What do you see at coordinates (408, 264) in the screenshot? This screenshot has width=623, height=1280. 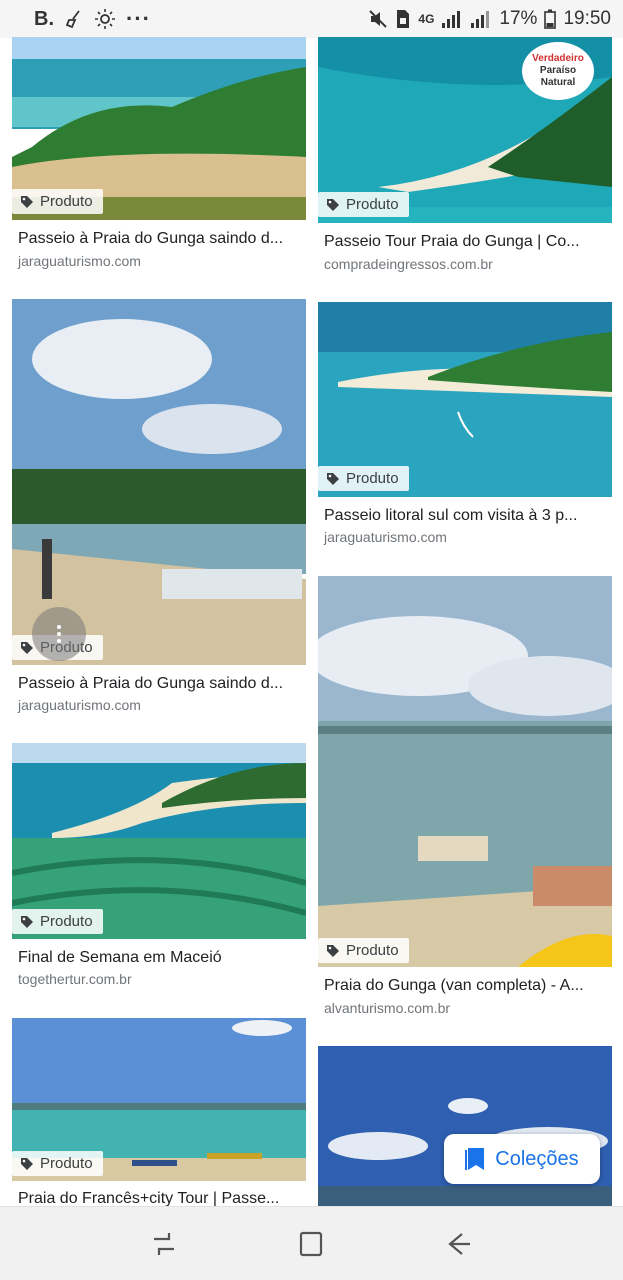 I see `result-source: compradeingressos.com.br` at bounding box center [408, 264].